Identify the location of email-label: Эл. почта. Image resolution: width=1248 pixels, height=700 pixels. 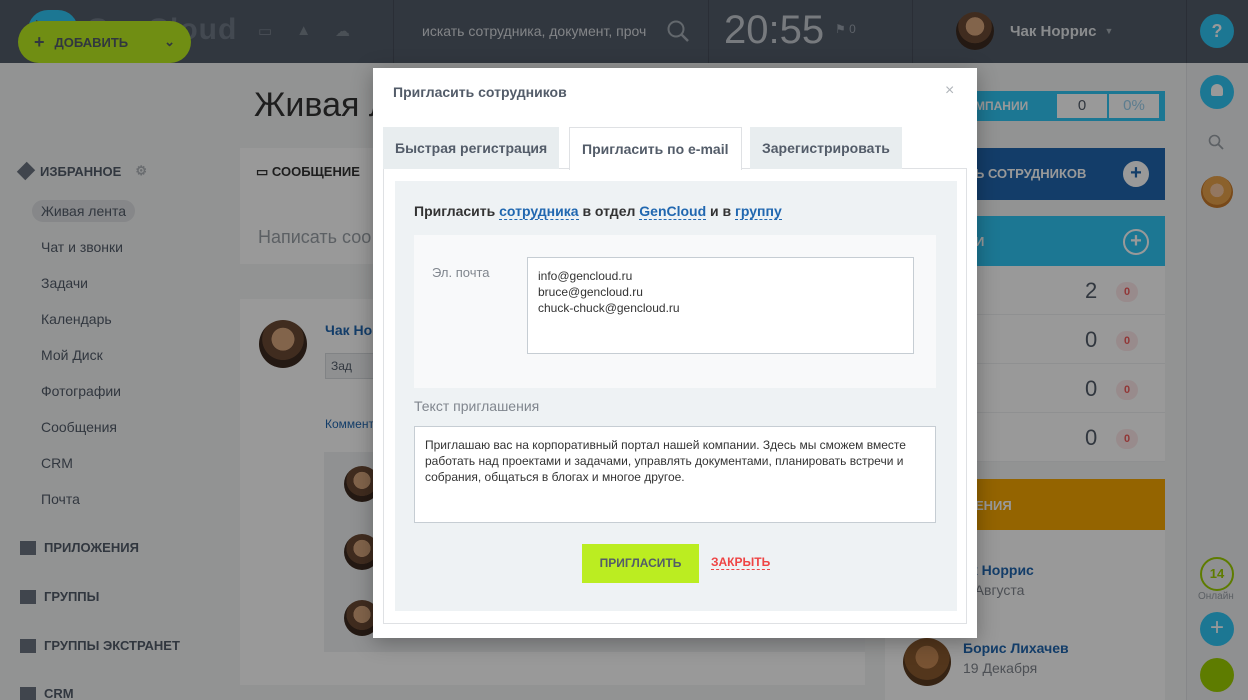
(461, 272).